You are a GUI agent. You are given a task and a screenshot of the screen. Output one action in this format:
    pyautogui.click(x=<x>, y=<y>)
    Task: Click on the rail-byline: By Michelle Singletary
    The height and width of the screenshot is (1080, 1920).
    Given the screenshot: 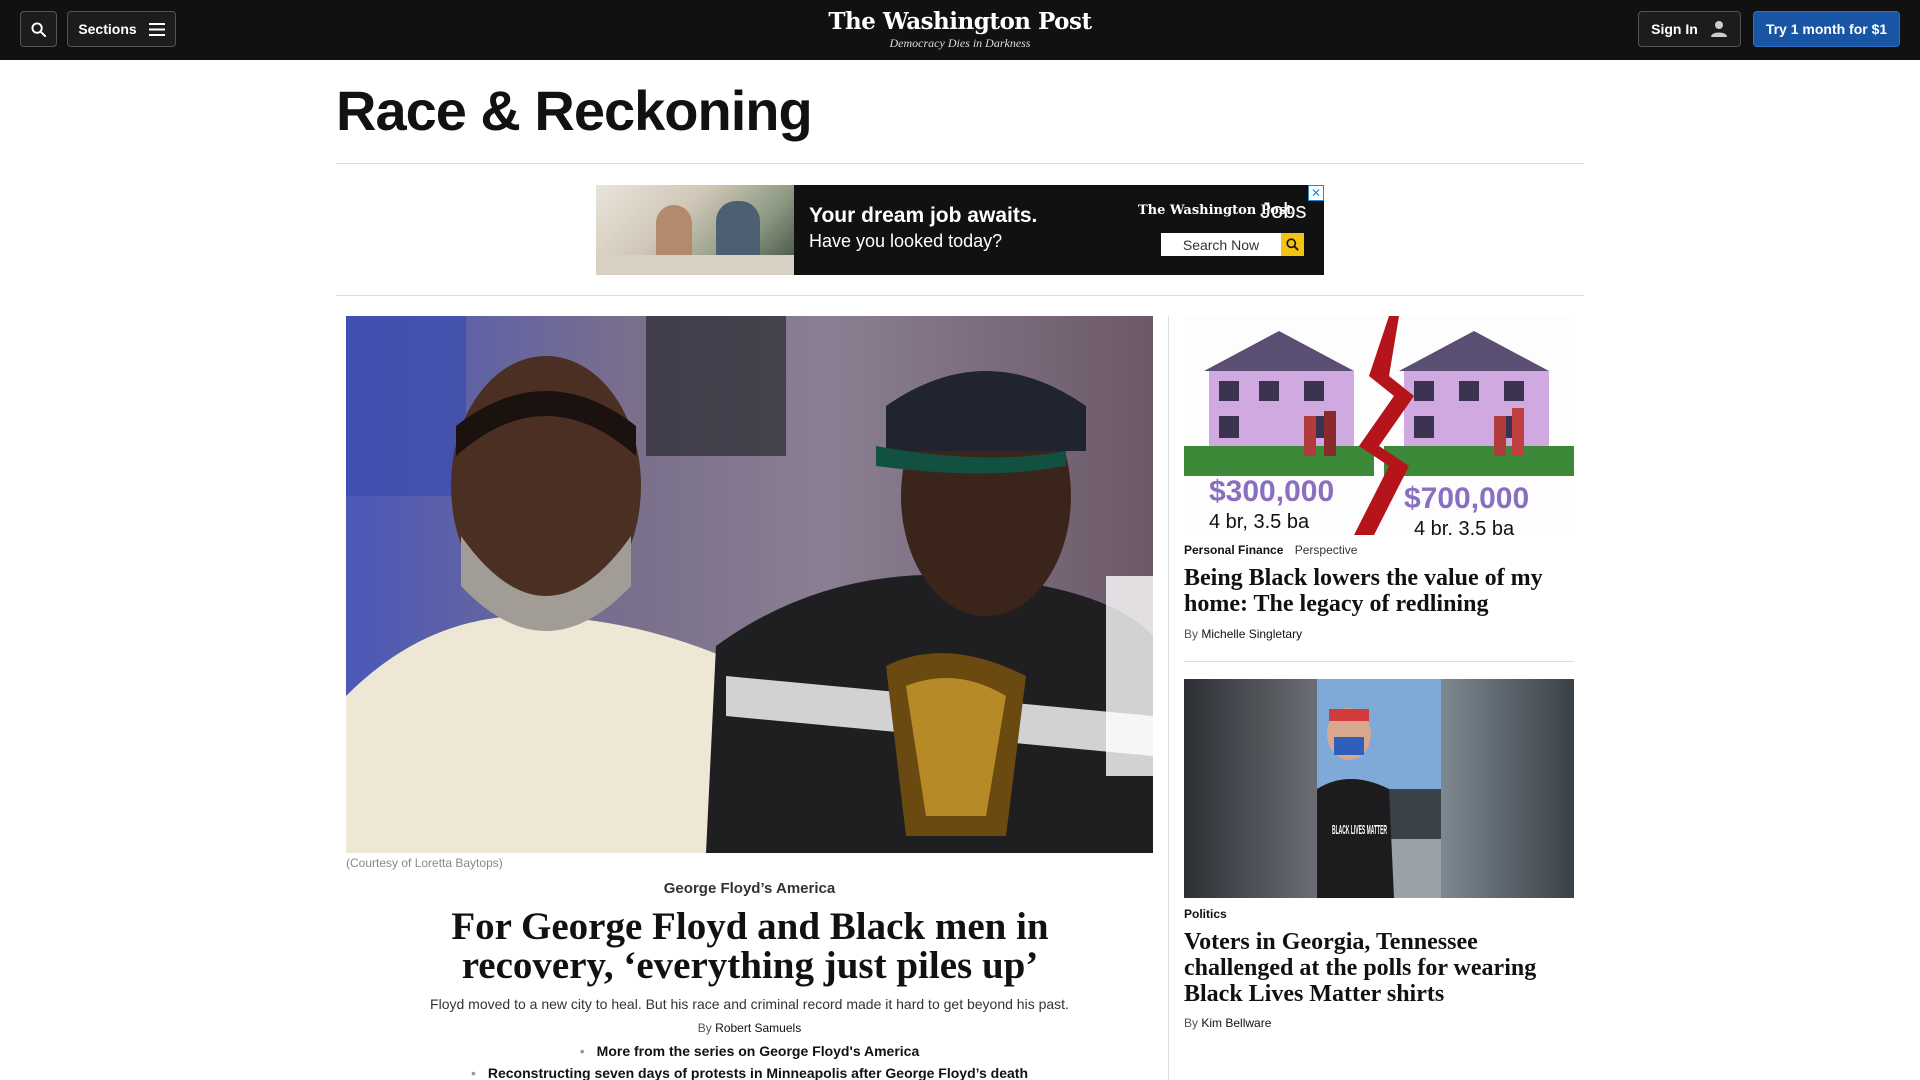 What is the action you would take?
    pyautogui.click(x=1243, y=634)
    